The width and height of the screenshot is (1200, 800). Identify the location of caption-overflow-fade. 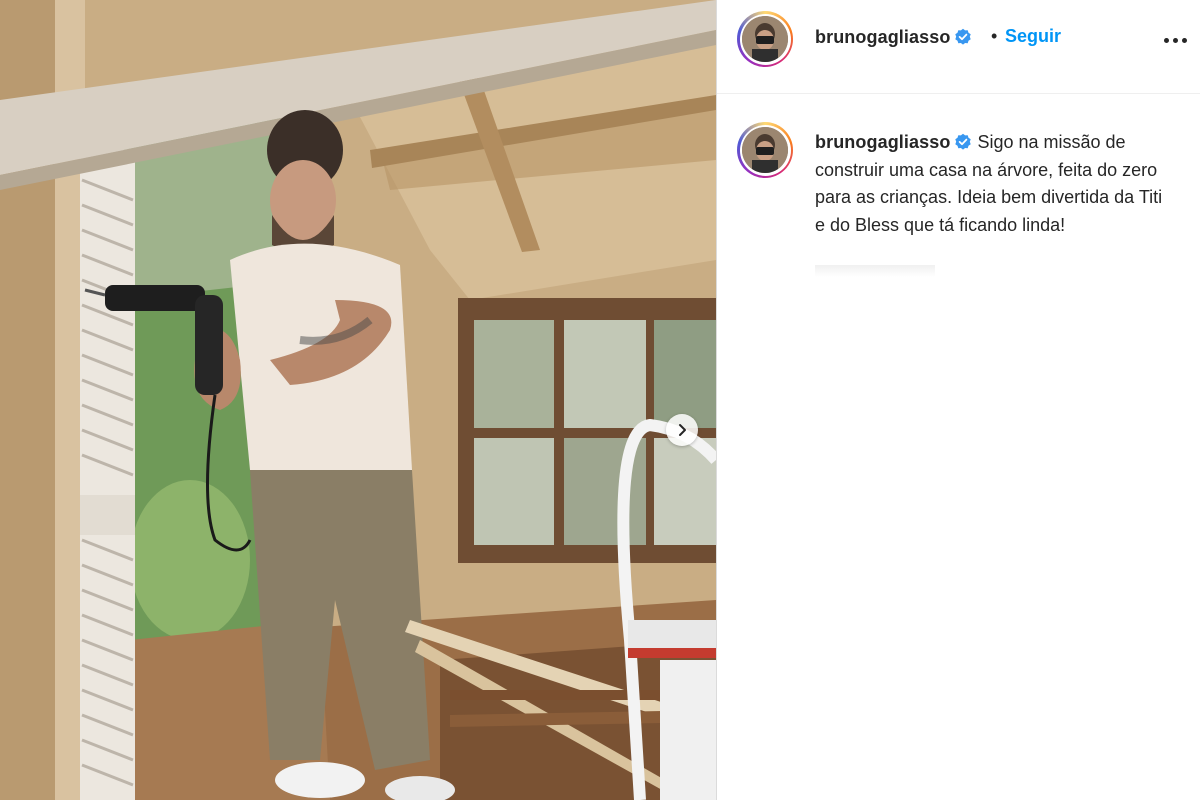
(875, 271).